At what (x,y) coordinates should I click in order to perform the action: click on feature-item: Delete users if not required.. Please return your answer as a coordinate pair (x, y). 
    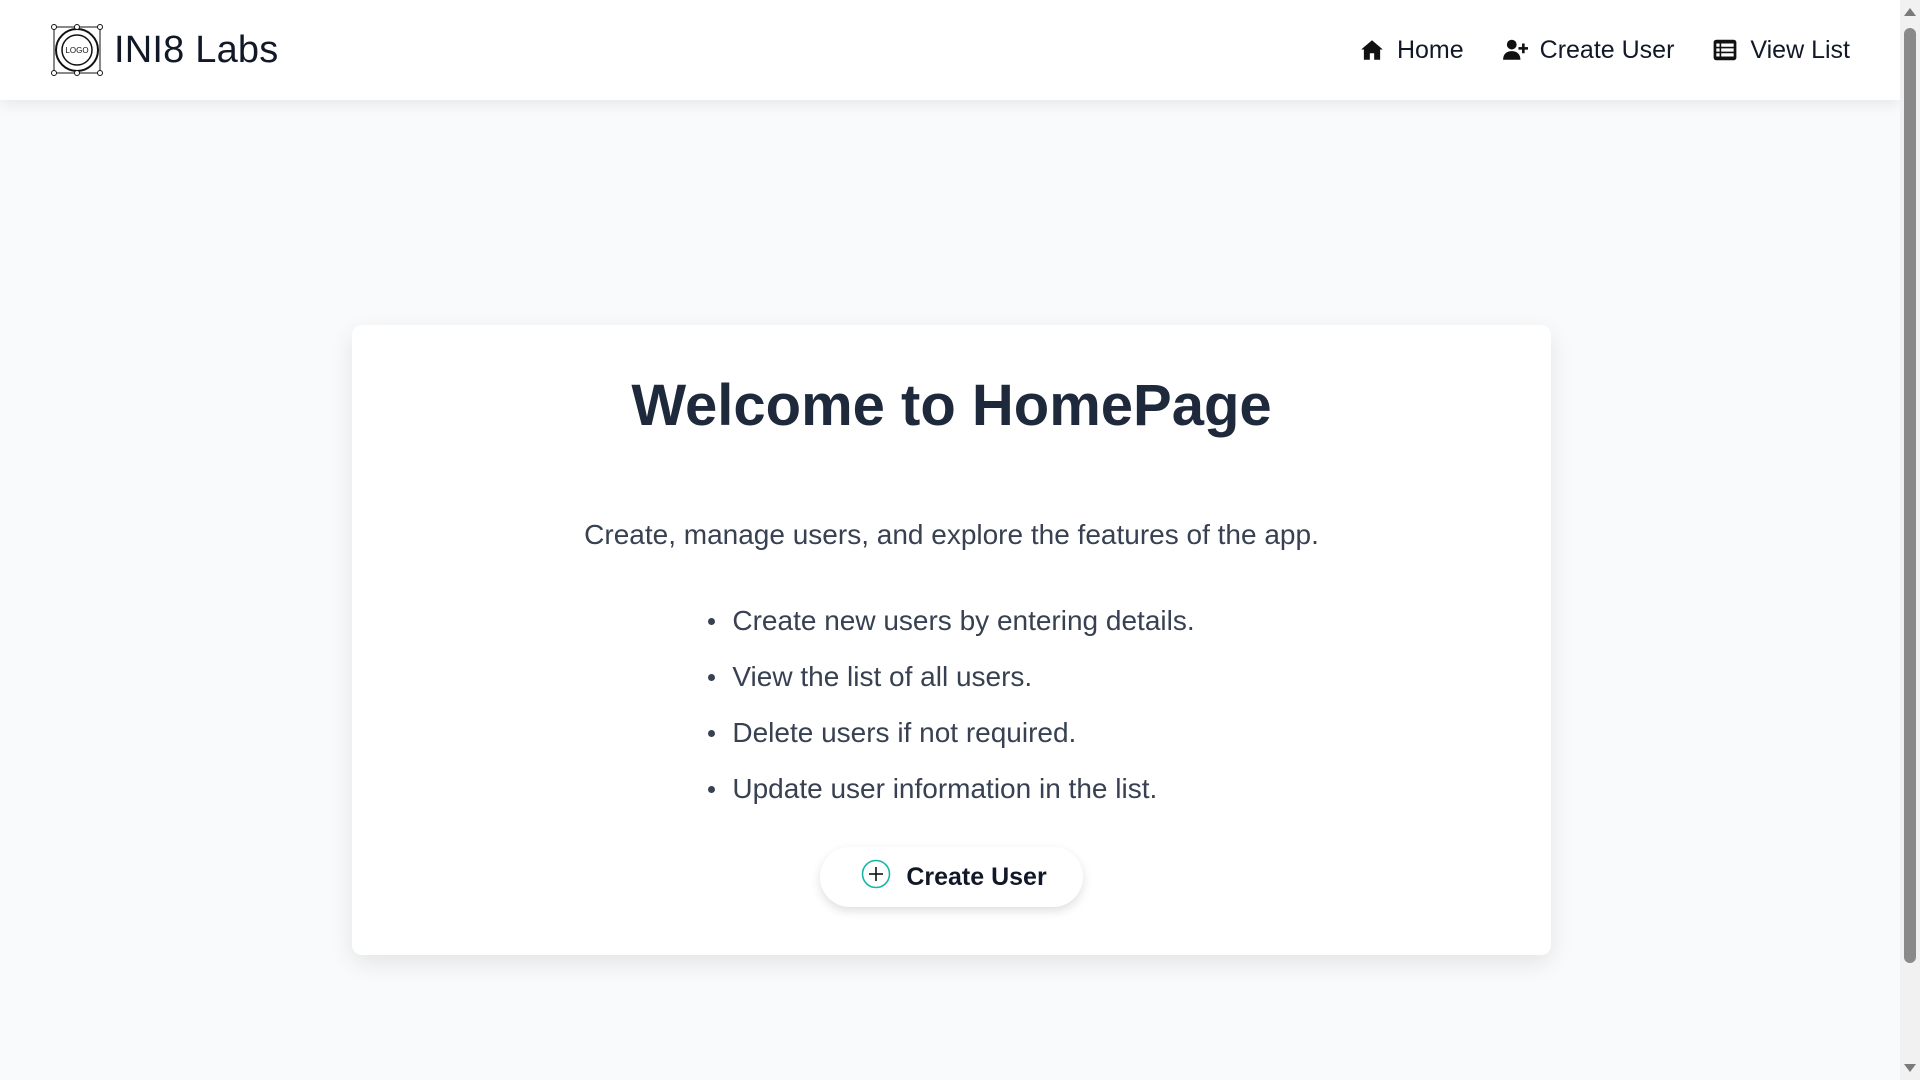
    Looking at the image, I should click on (951, 733).